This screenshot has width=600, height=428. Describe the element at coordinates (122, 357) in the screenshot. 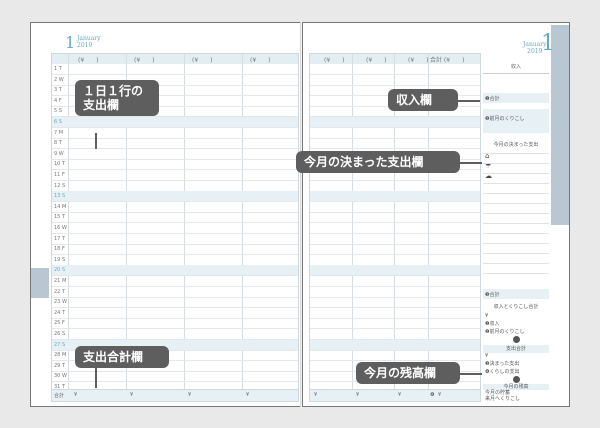

I see `callout-expense-total: 支出合計欄` at that location.